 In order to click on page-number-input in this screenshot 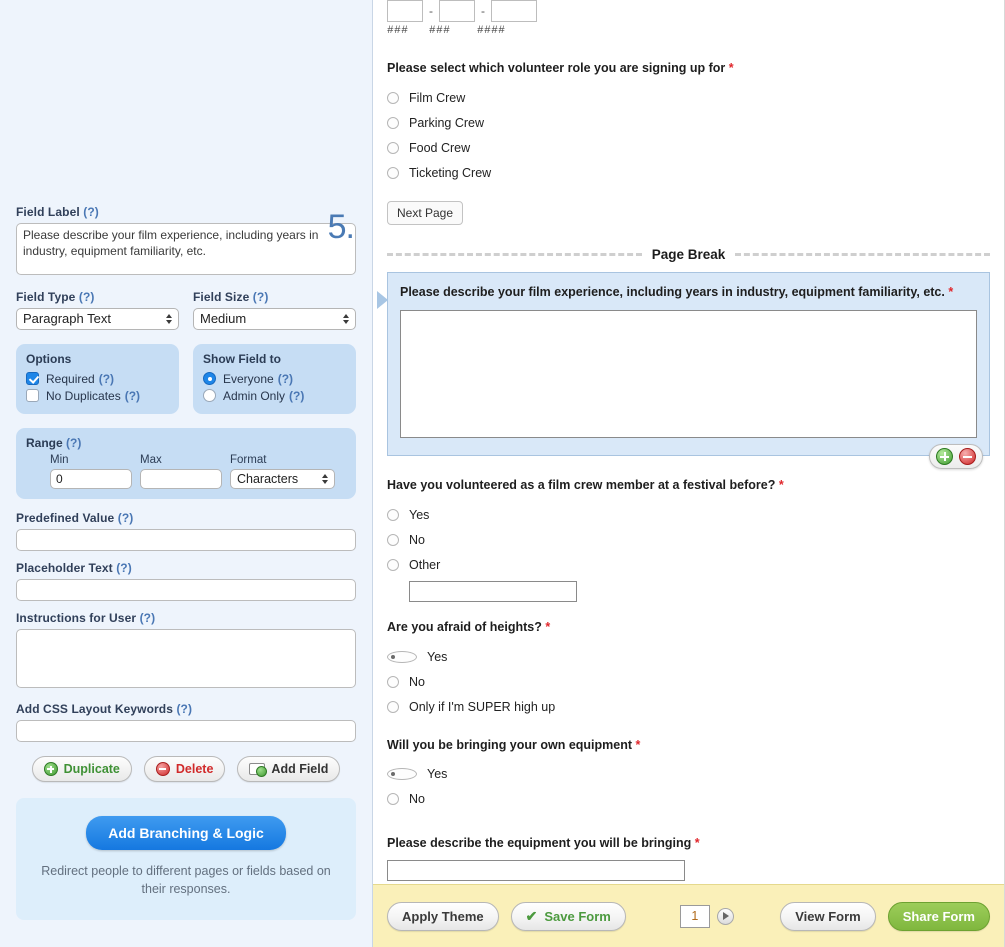, I will do `click(694, 916)`.